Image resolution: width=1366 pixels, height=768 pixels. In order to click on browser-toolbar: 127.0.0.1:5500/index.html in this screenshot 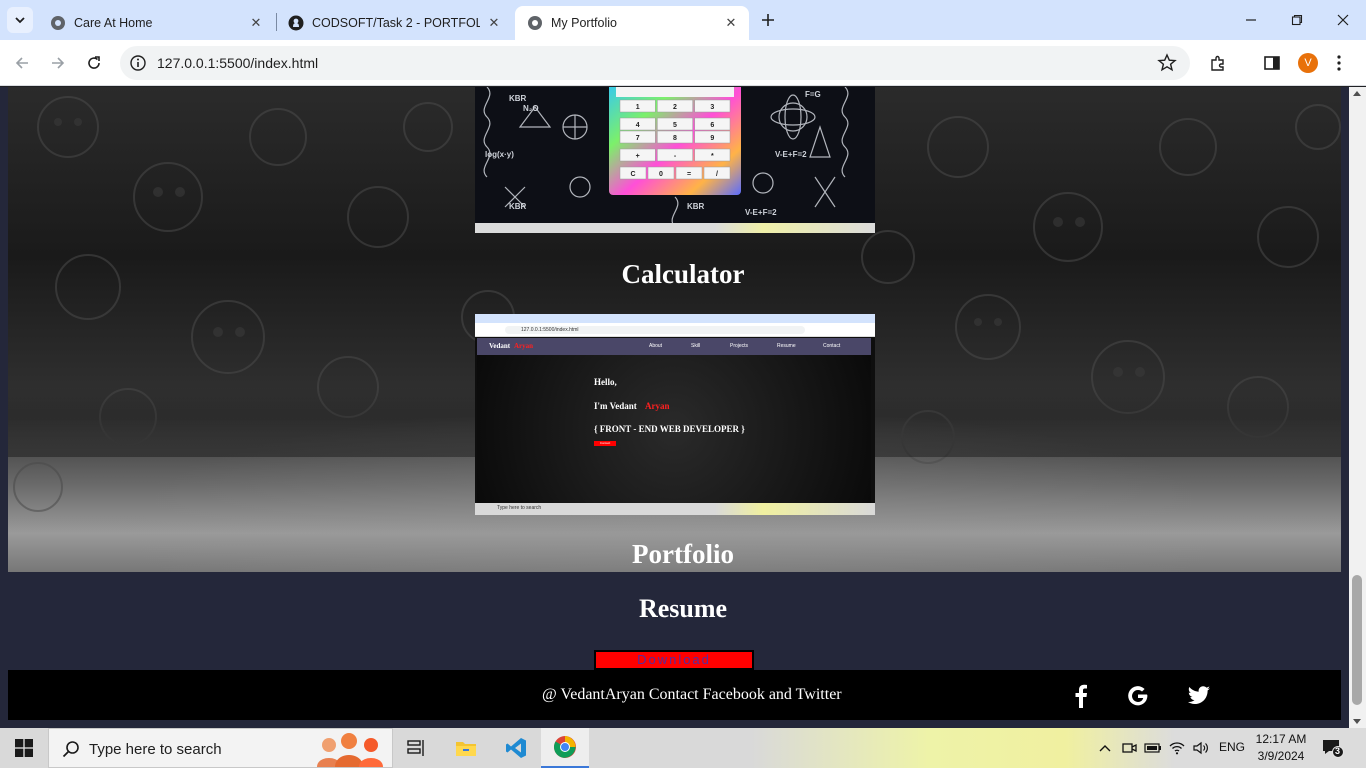, I will do `click(683, 63)`.